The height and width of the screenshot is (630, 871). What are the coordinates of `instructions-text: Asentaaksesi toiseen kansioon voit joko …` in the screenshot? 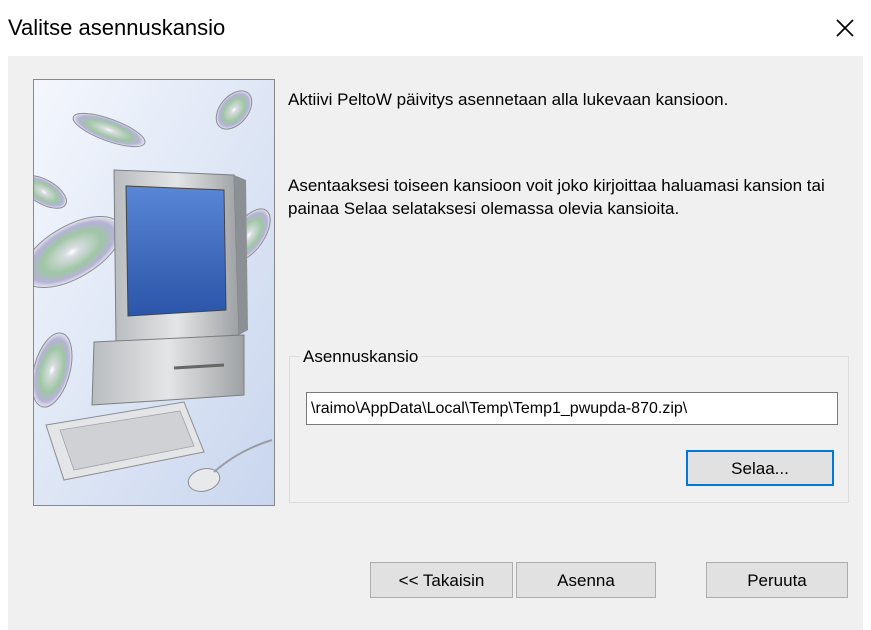 It's located at (556, 197).